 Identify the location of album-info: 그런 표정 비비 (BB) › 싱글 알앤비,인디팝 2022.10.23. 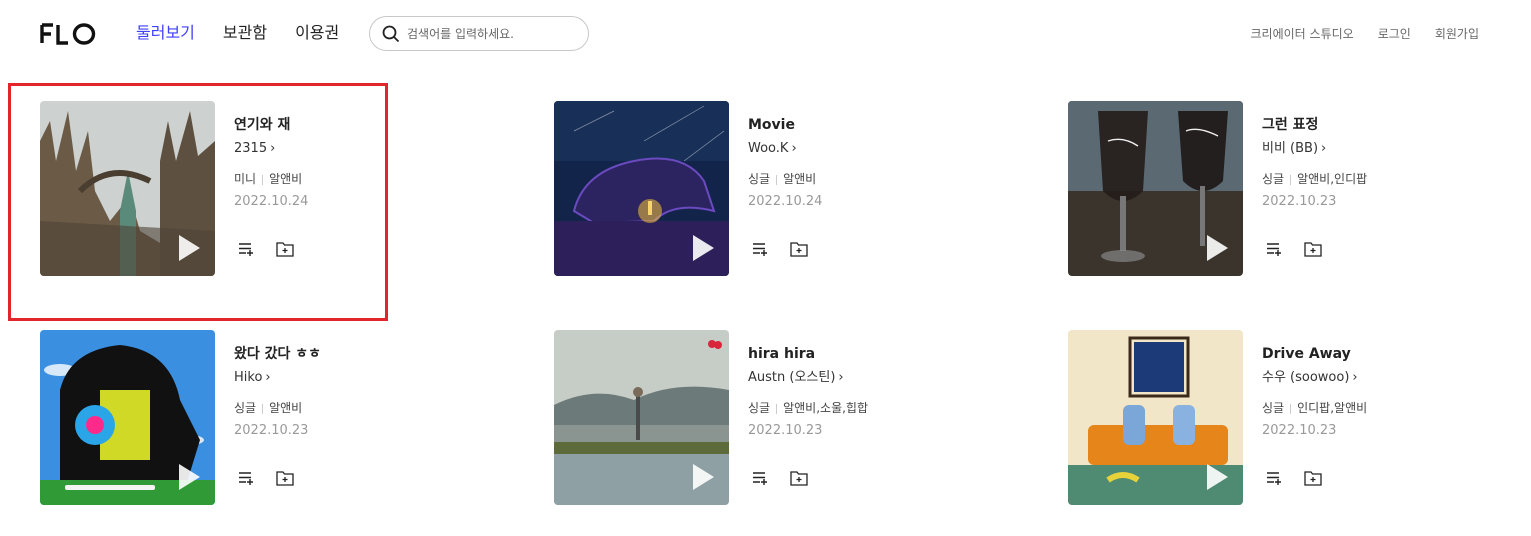
(1314, 163).